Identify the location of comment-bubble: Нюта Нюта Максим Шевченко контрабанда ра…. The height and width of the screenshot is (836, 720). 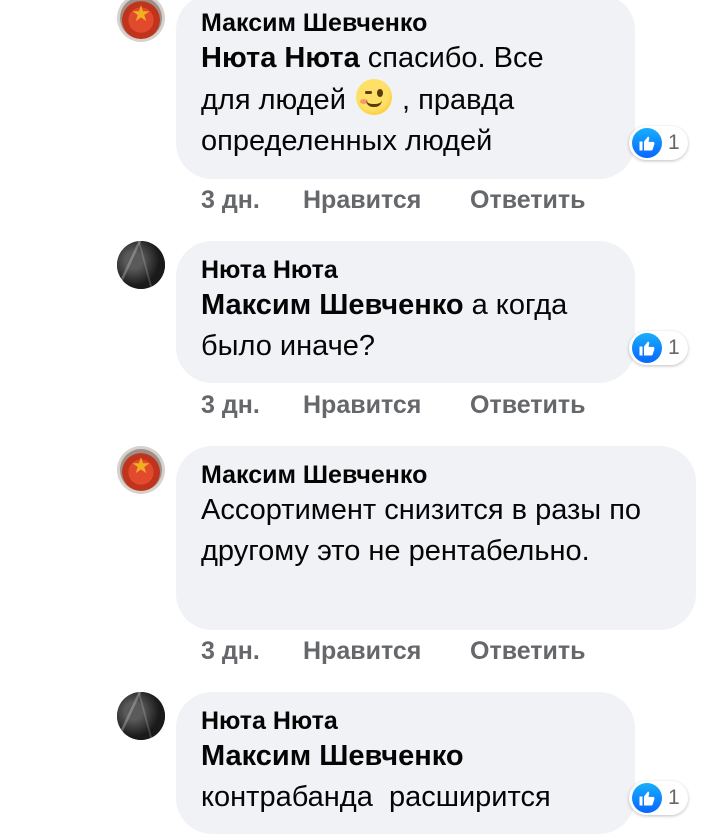
(405, 763).